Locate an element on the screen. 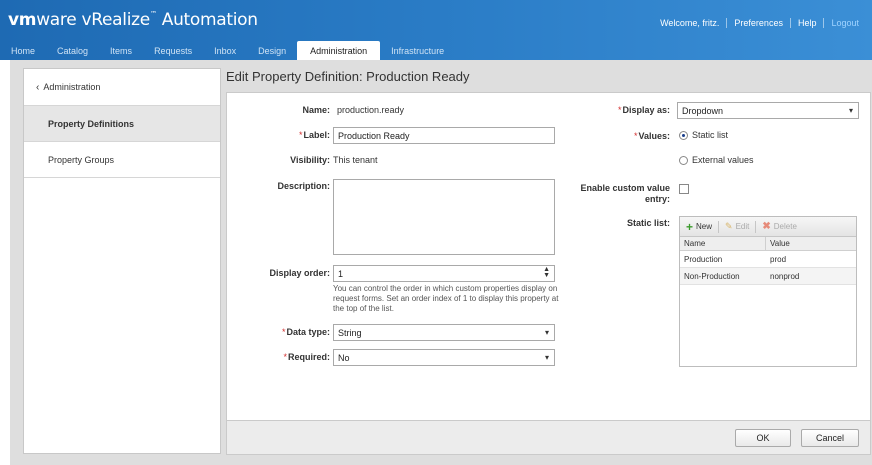  table-row: Non-Production nonprod is located at coordinates (768, 276).